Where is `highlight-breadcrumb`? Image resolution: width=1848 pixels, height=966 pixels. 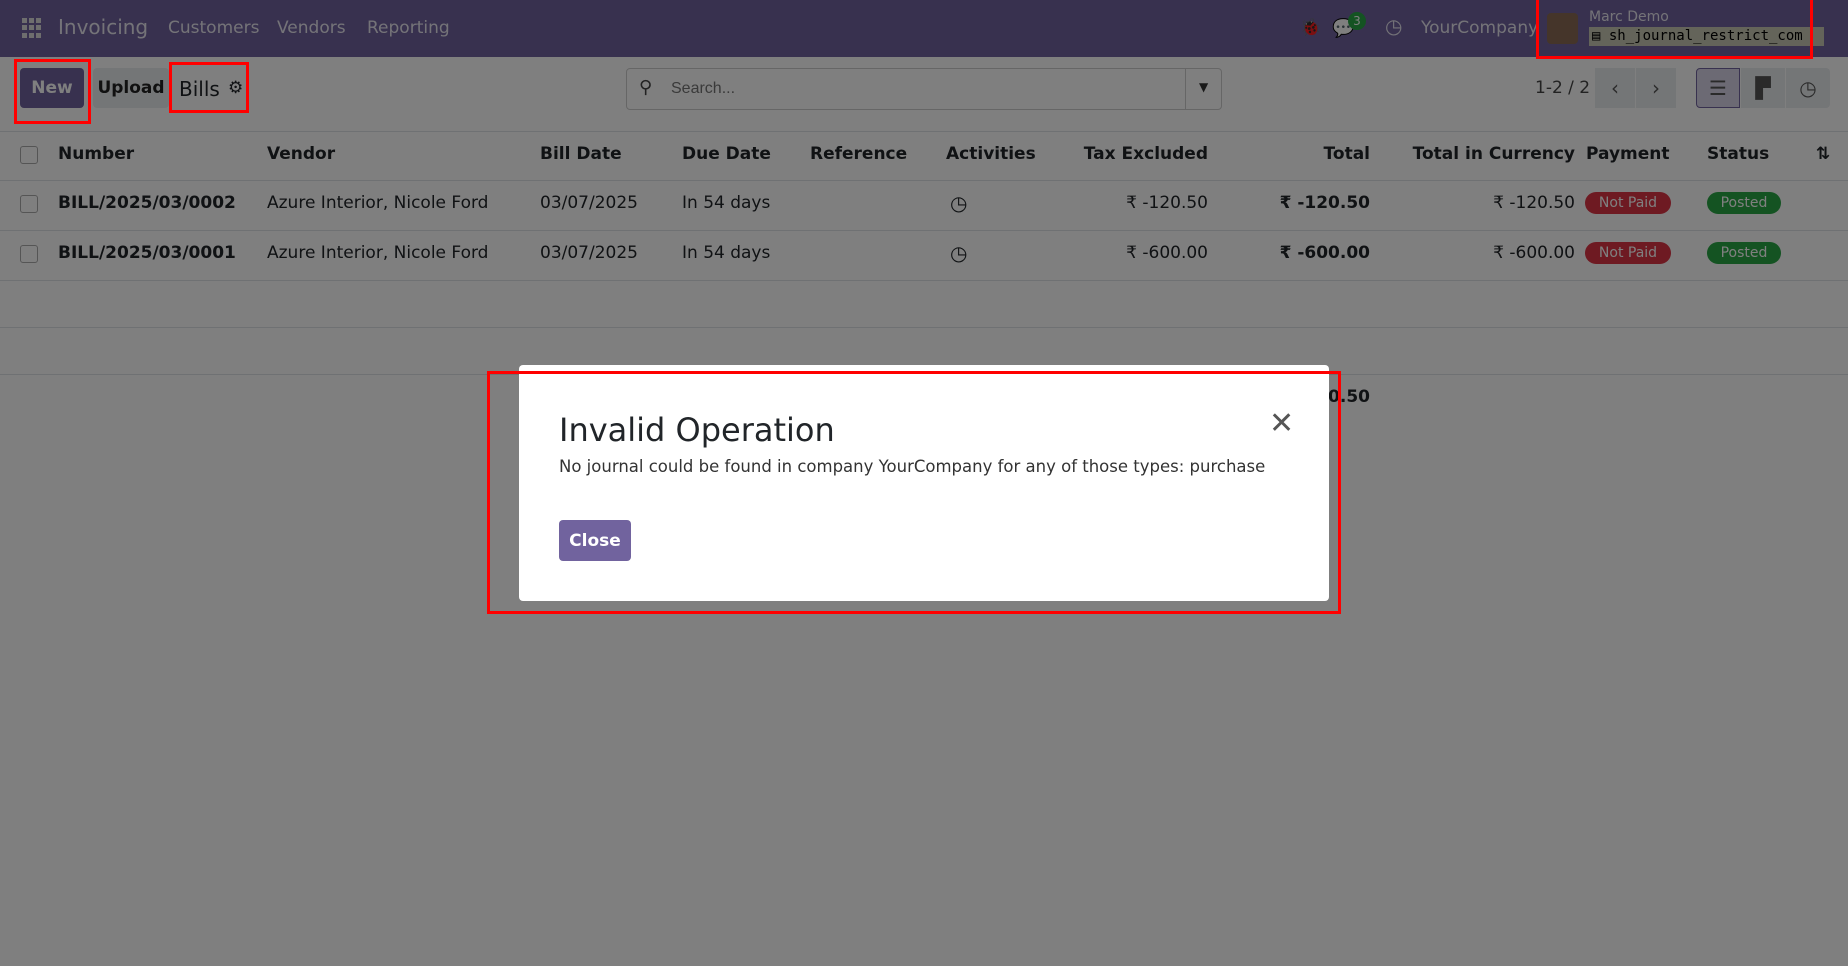
highlight-breadcrumb is located at coordinates (209, 87).